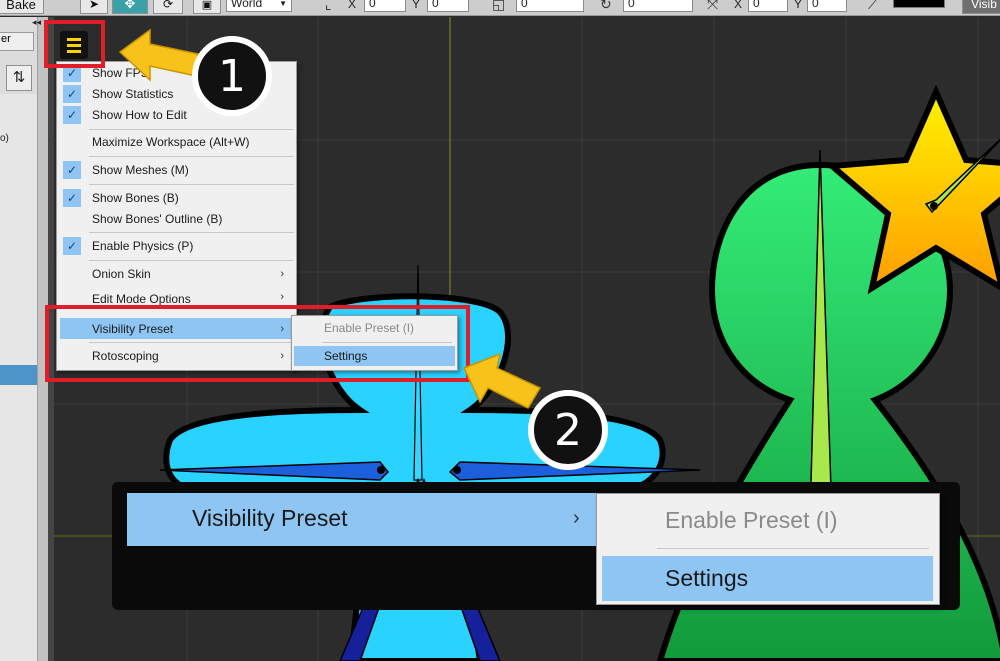 The image size is (1000, 661). Describe the element at coordinates (568, 430) in the screenshot. I see `step-badge-2: 2` at that location.